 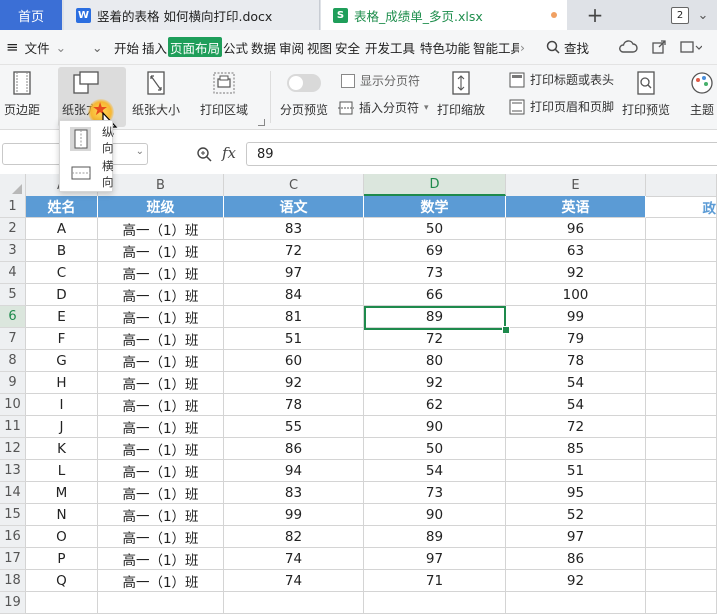 What do you see at coordinates (224, 94) in the screenshot?
I see `print-area-button: 打印区域` at bounding box center [224, 94].